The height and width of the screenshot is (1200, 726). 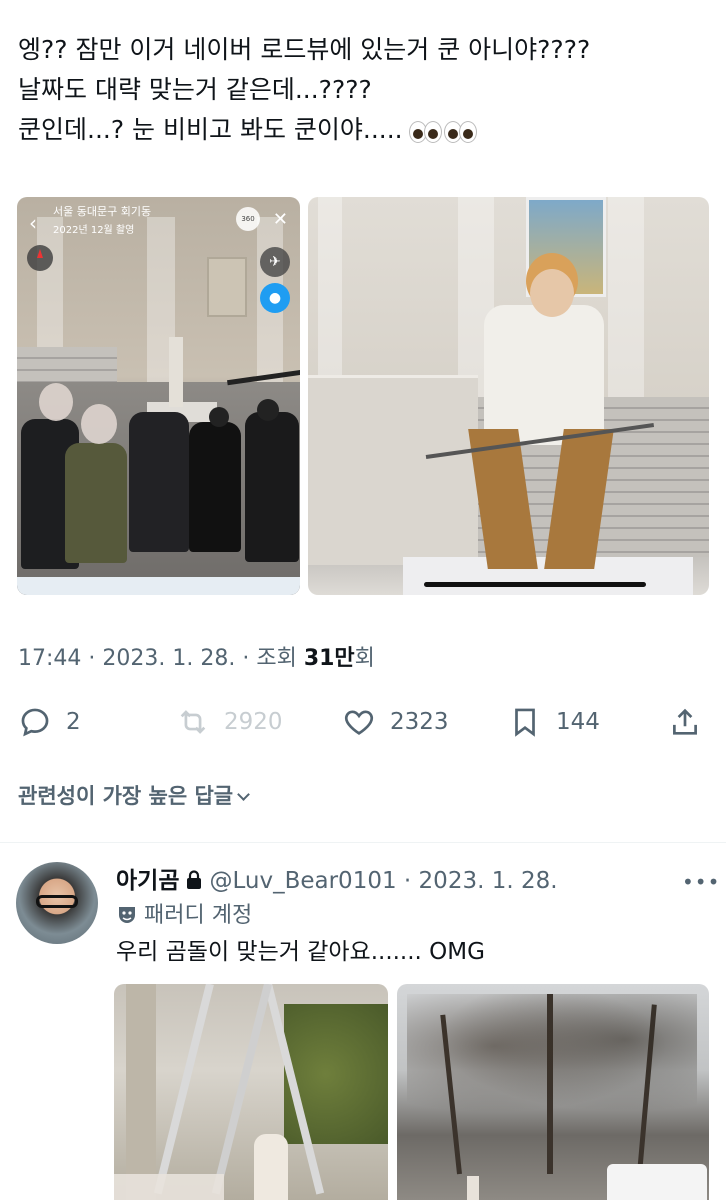 I want to click on reply-sort-dropdown: 관련성이 가장 높은 답글, so click(x=134, y=795).